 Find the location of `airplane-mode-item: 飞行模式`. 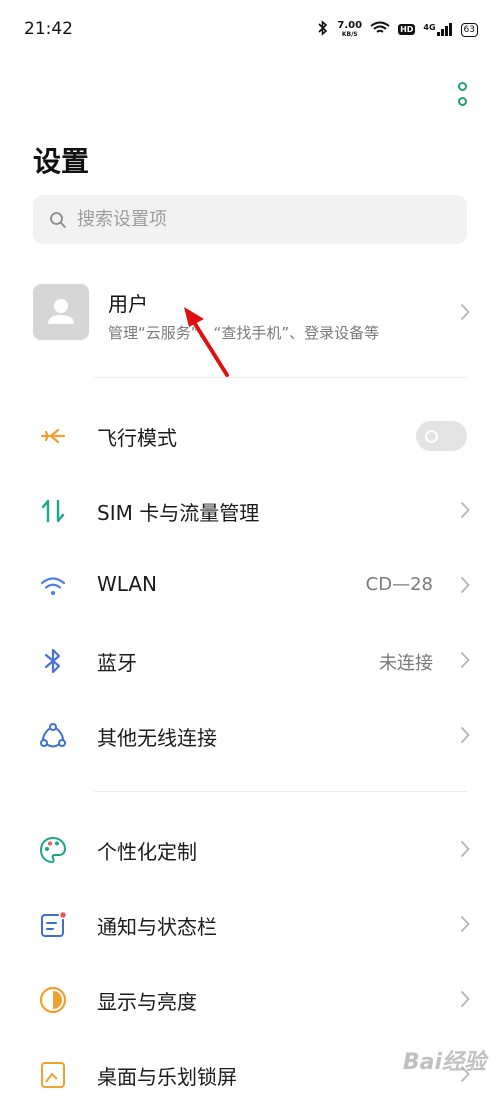

airplane-mode-item: 飞行模式 is located at coordinates (250, 436).